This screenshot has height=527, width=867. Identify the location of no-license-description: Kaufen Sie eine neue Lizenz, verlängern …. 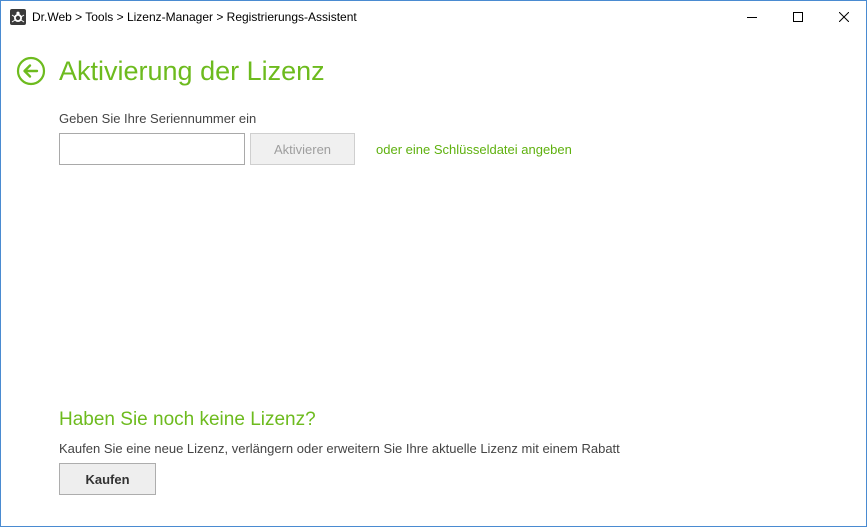
(339, 448).